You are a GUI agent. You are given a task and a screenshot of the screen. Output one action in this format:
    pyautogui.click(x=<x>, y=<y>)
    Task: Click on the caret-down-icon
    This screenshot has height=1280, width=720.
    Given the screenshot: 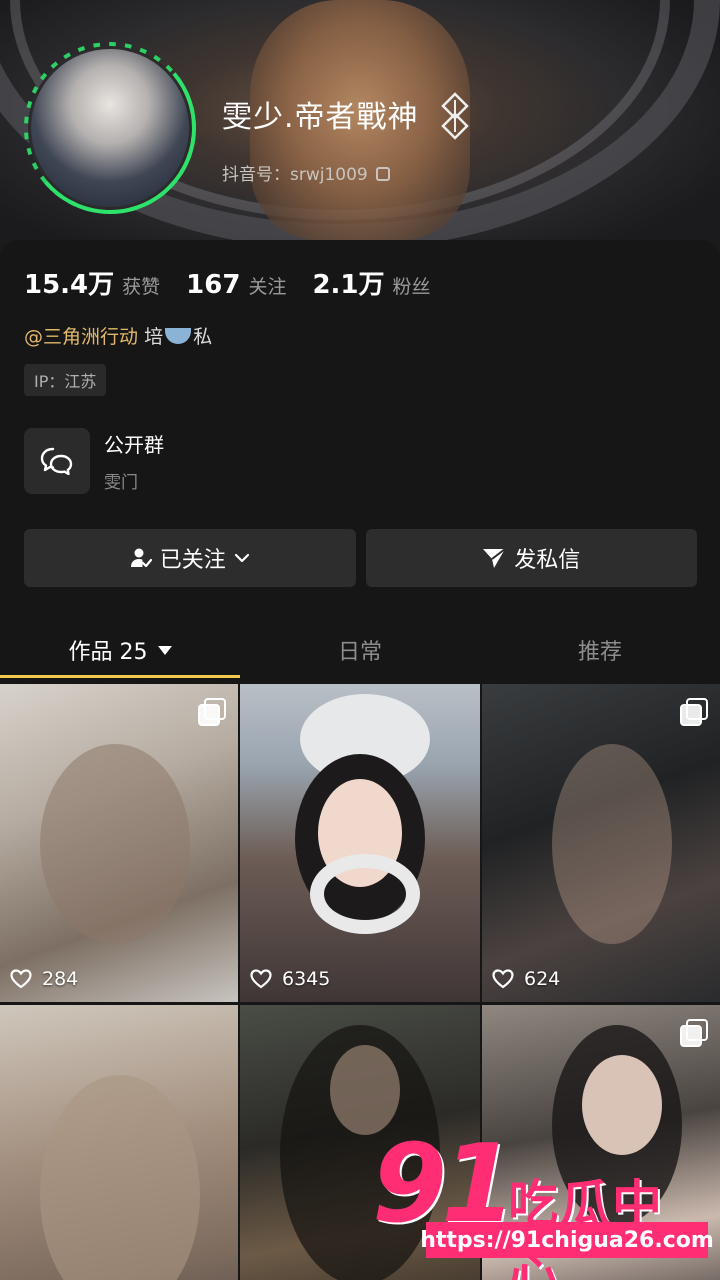 What is the action you would take?
    pyautogui.click(x=164, y=650)
    